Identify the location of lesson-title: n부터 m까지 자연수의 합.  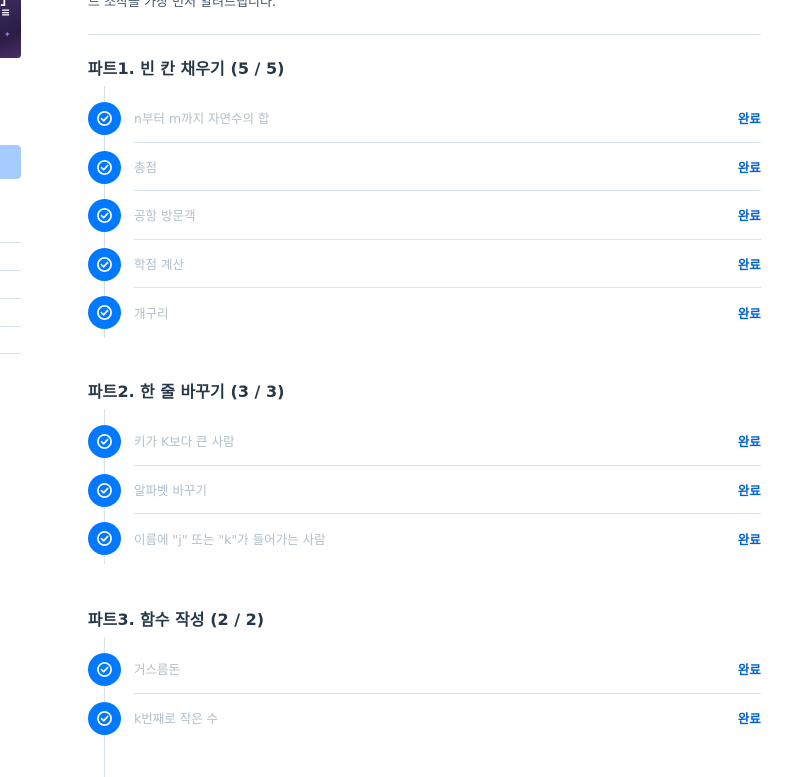
(202, 117).